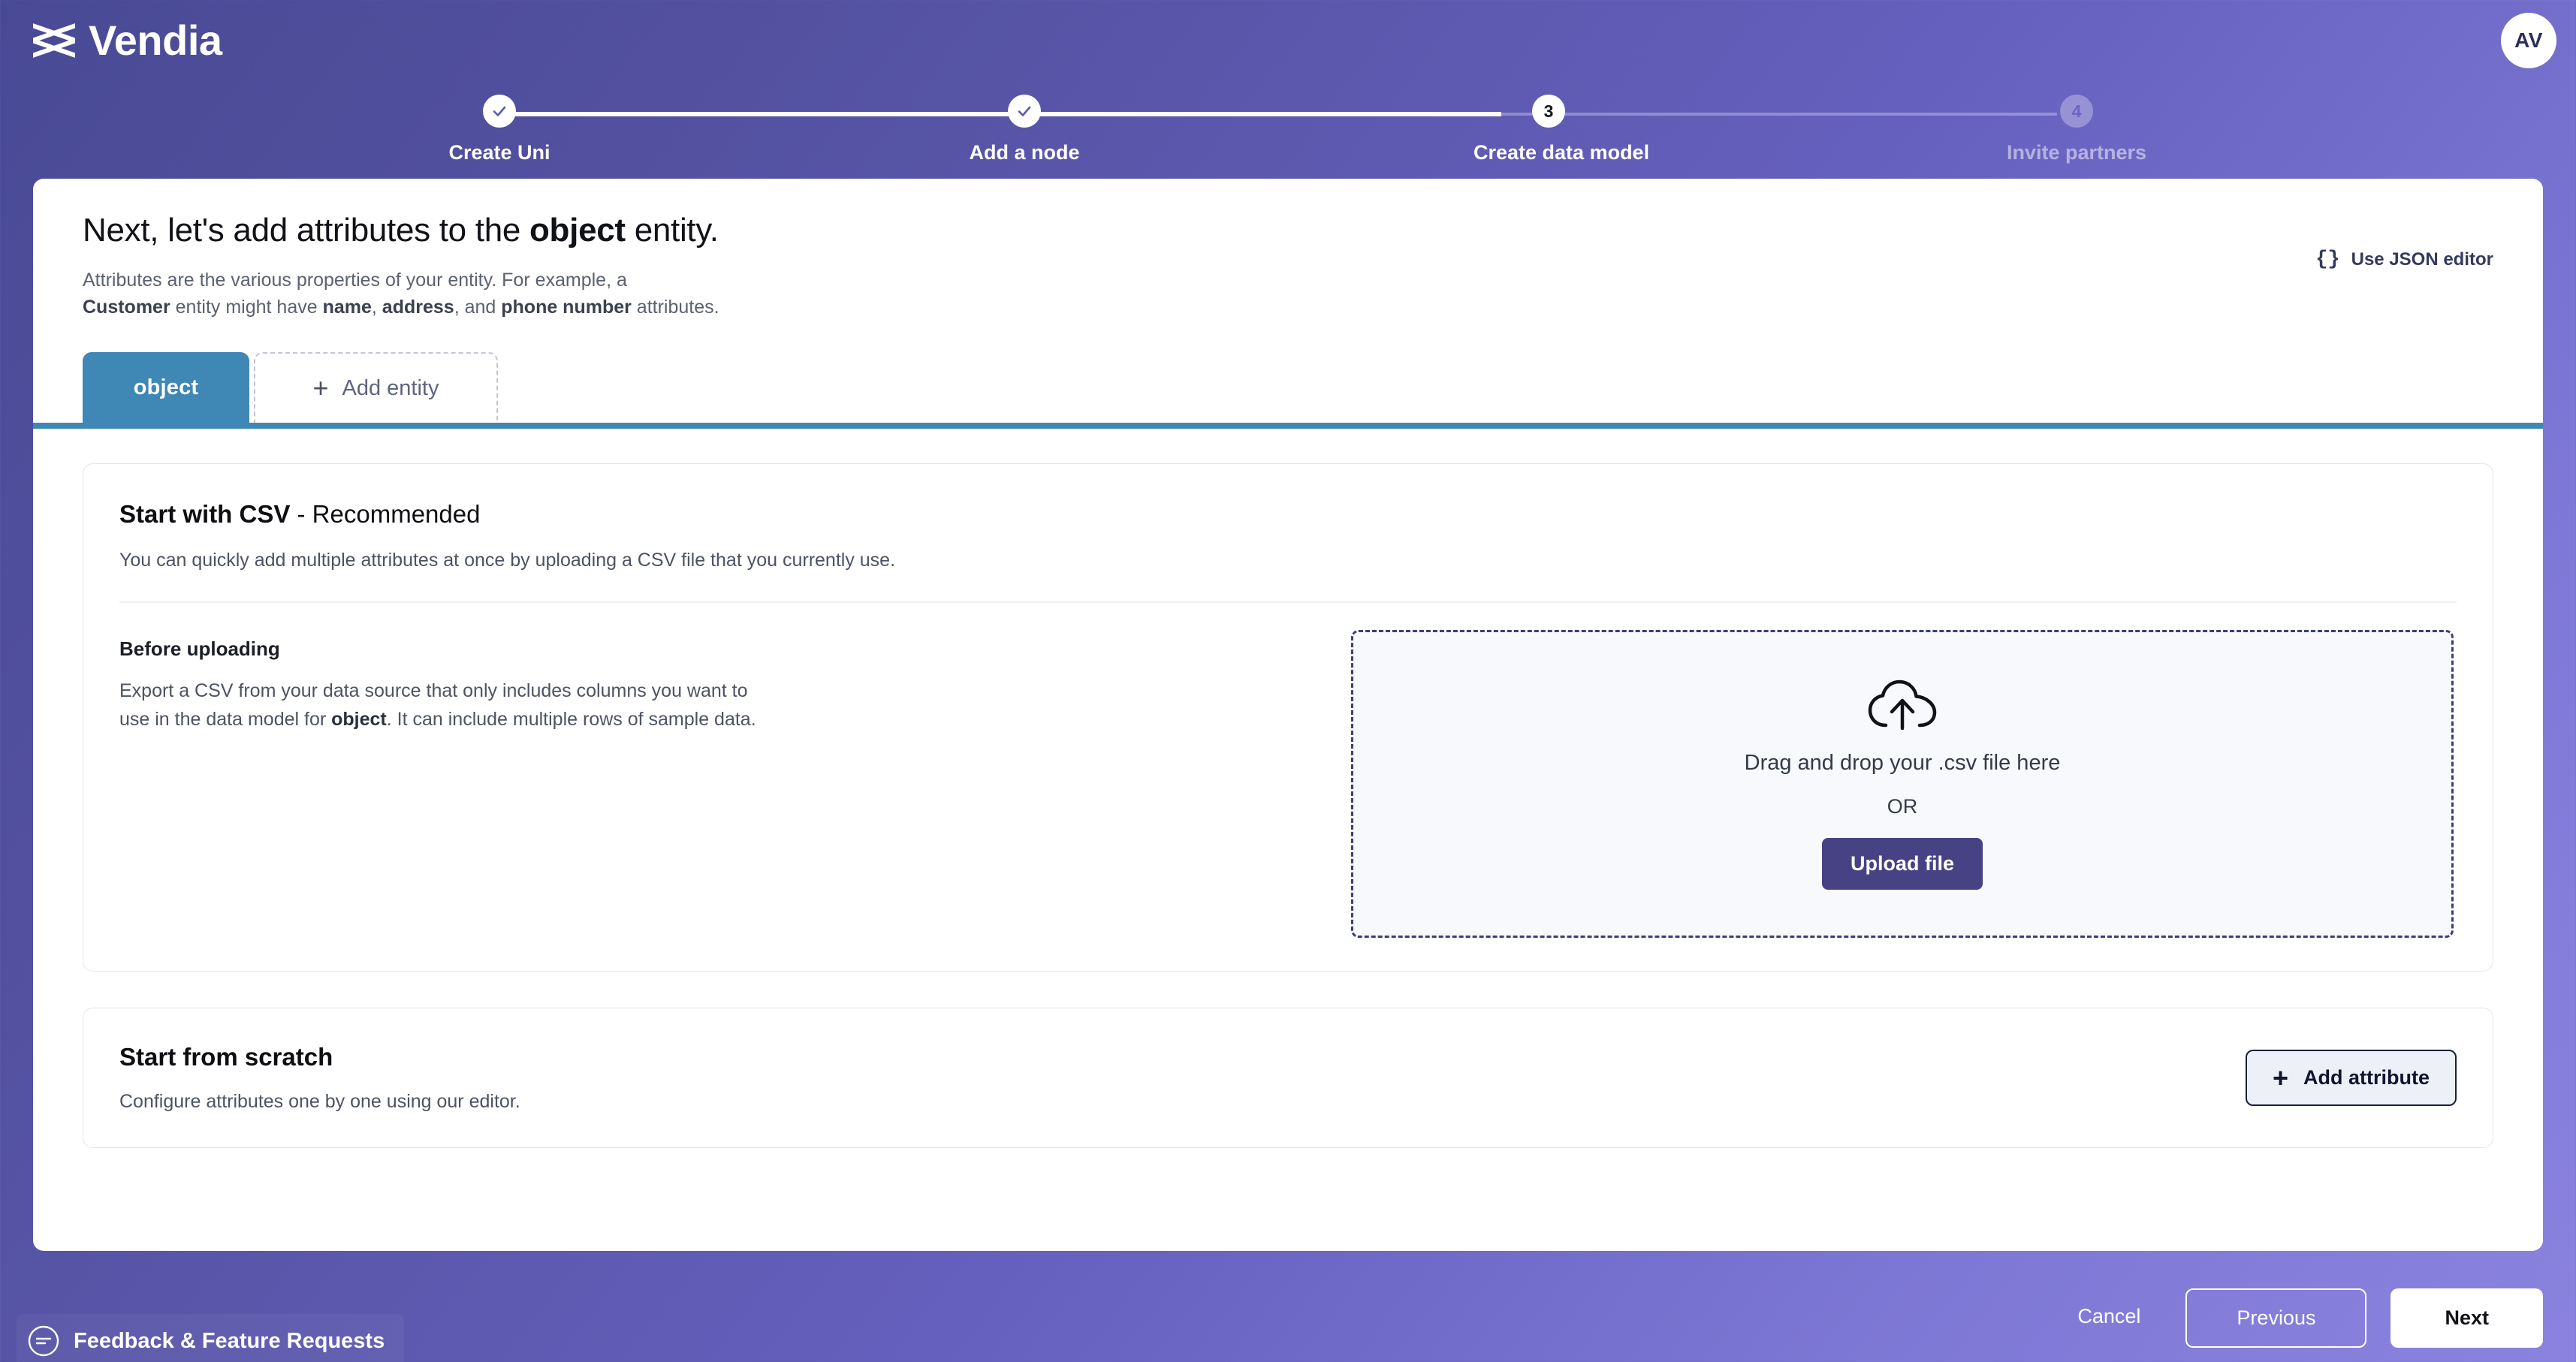  Describe the element at coordinates (43, 1340) in the screenshot. I see `feedback-circle-icon` at that location.